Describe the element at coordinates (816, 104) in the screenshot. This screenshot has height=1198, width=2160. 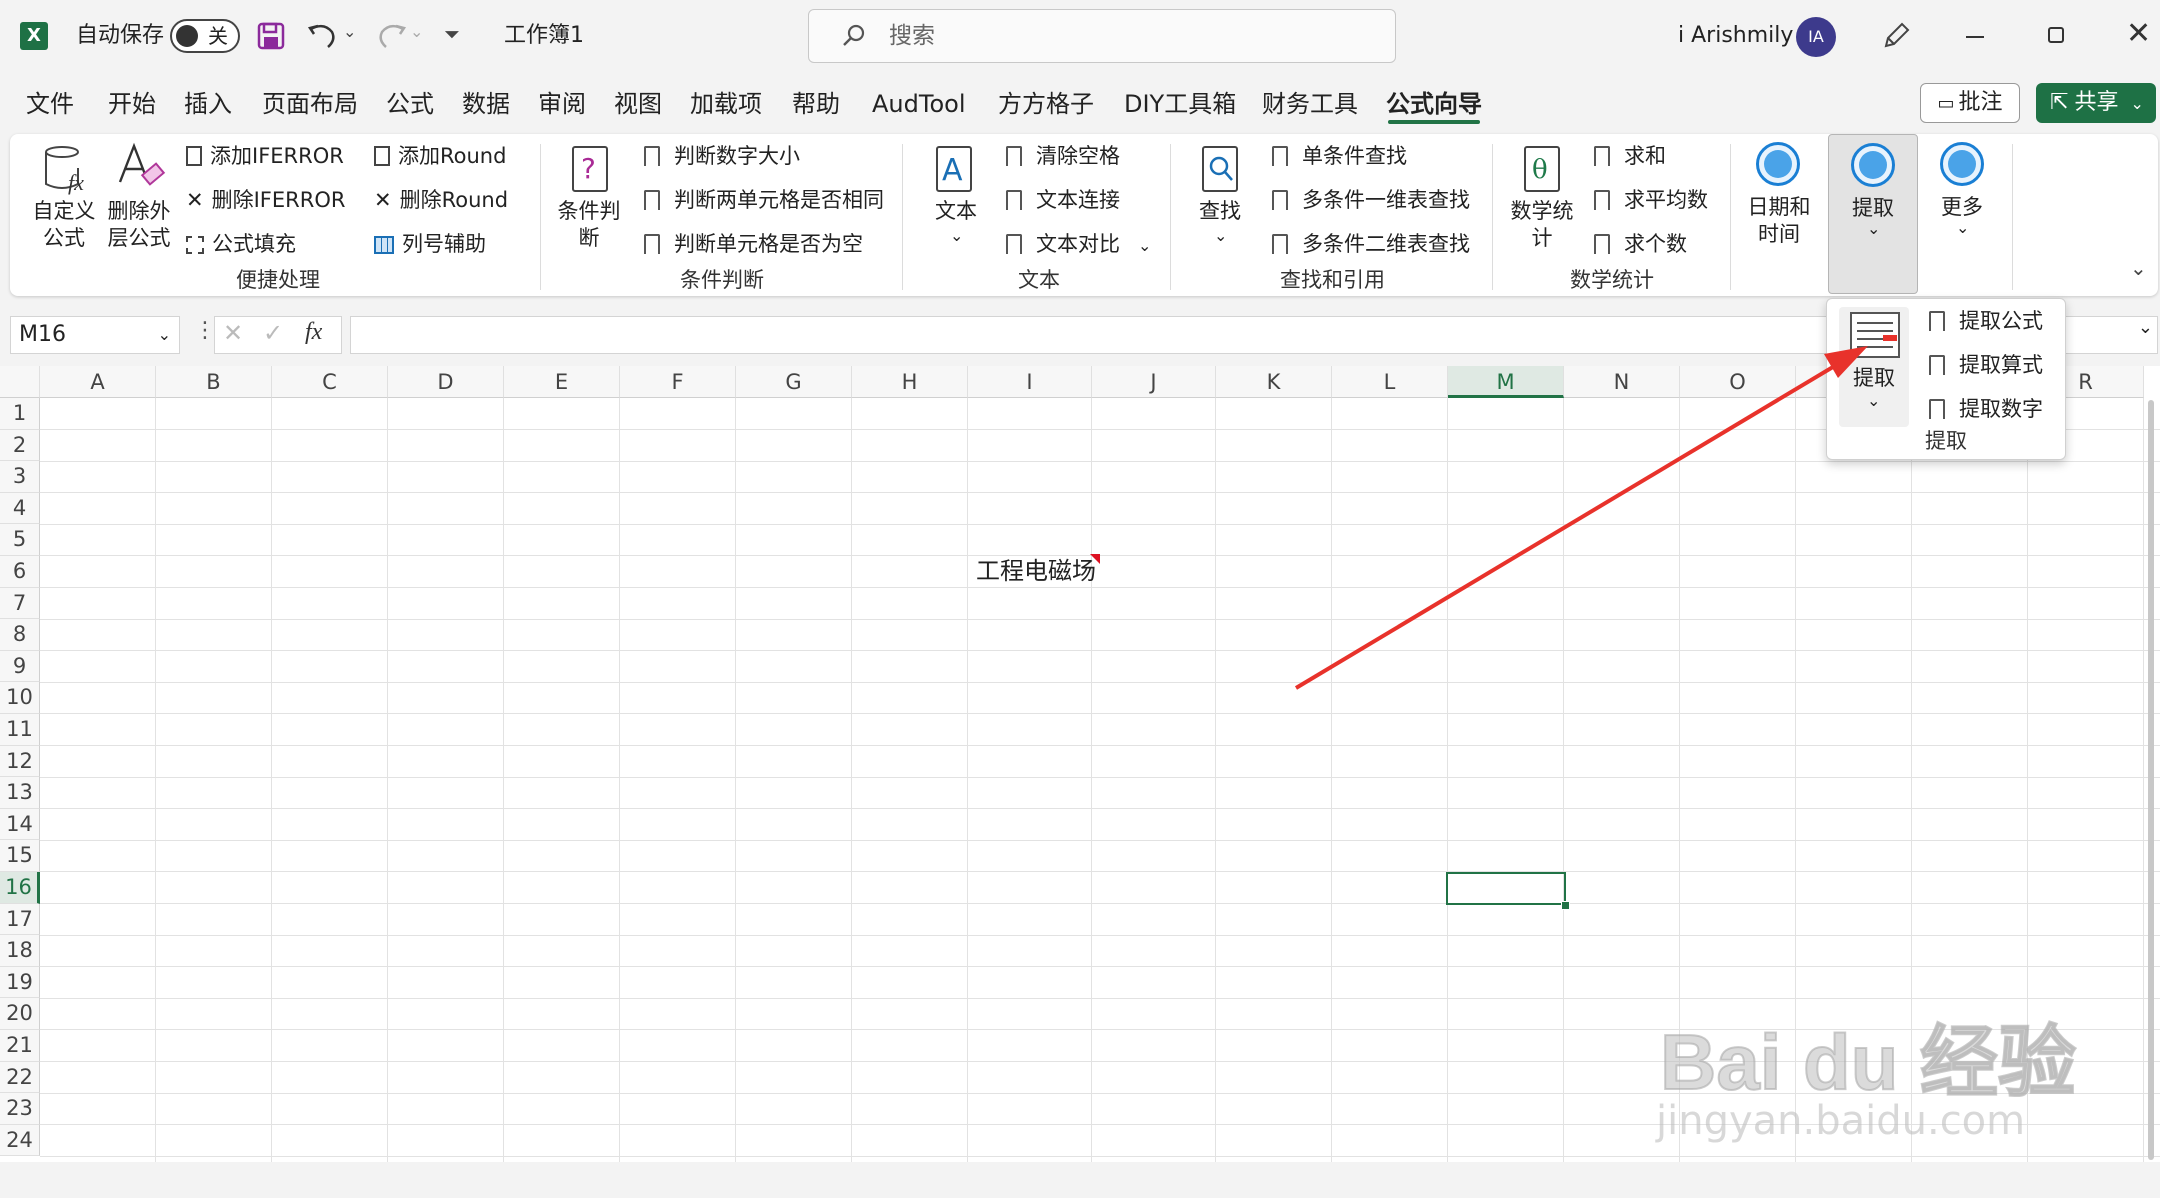
I see `tab-help: 帮助` at that location.